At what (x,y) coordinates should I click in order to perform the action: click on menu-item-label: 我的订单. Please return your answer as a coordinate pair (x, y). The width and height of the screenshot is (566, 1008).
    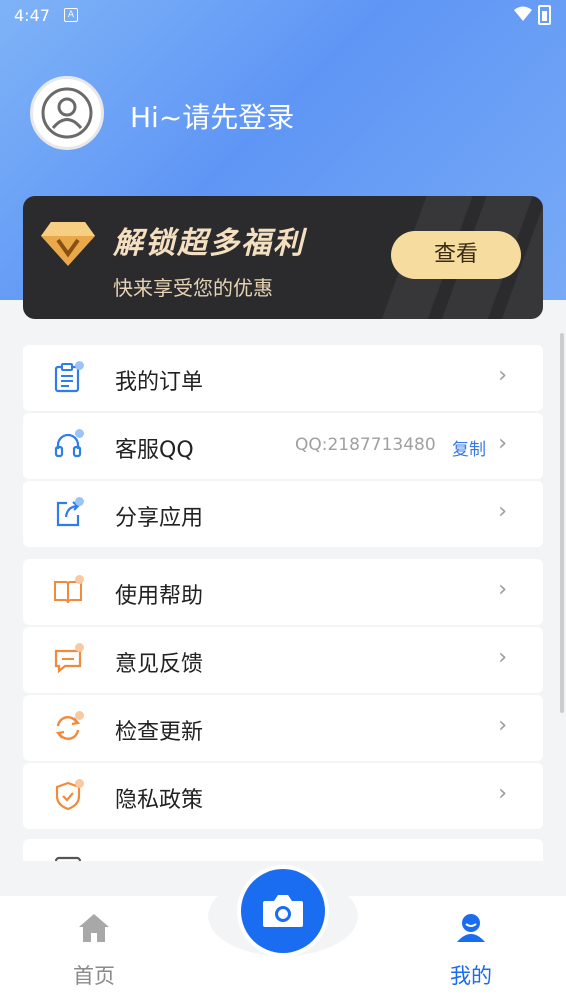
    Looking at the image, I should click on (159, 382).